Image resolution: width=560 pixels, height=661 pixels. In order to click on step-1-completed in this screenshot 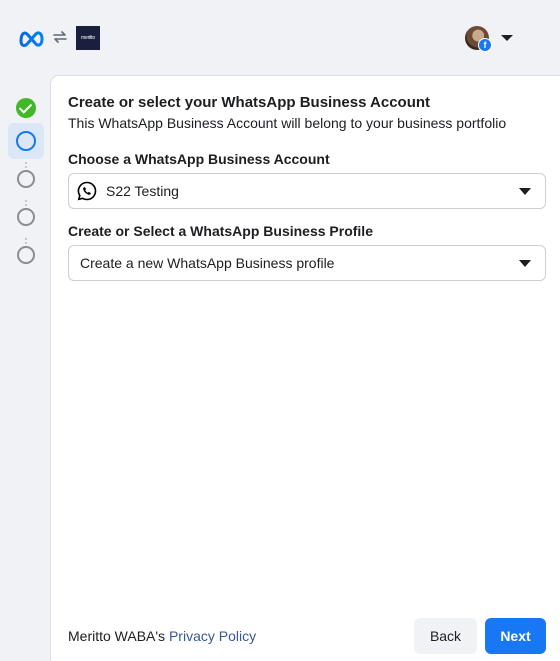, I will do `click(26, 108)`.